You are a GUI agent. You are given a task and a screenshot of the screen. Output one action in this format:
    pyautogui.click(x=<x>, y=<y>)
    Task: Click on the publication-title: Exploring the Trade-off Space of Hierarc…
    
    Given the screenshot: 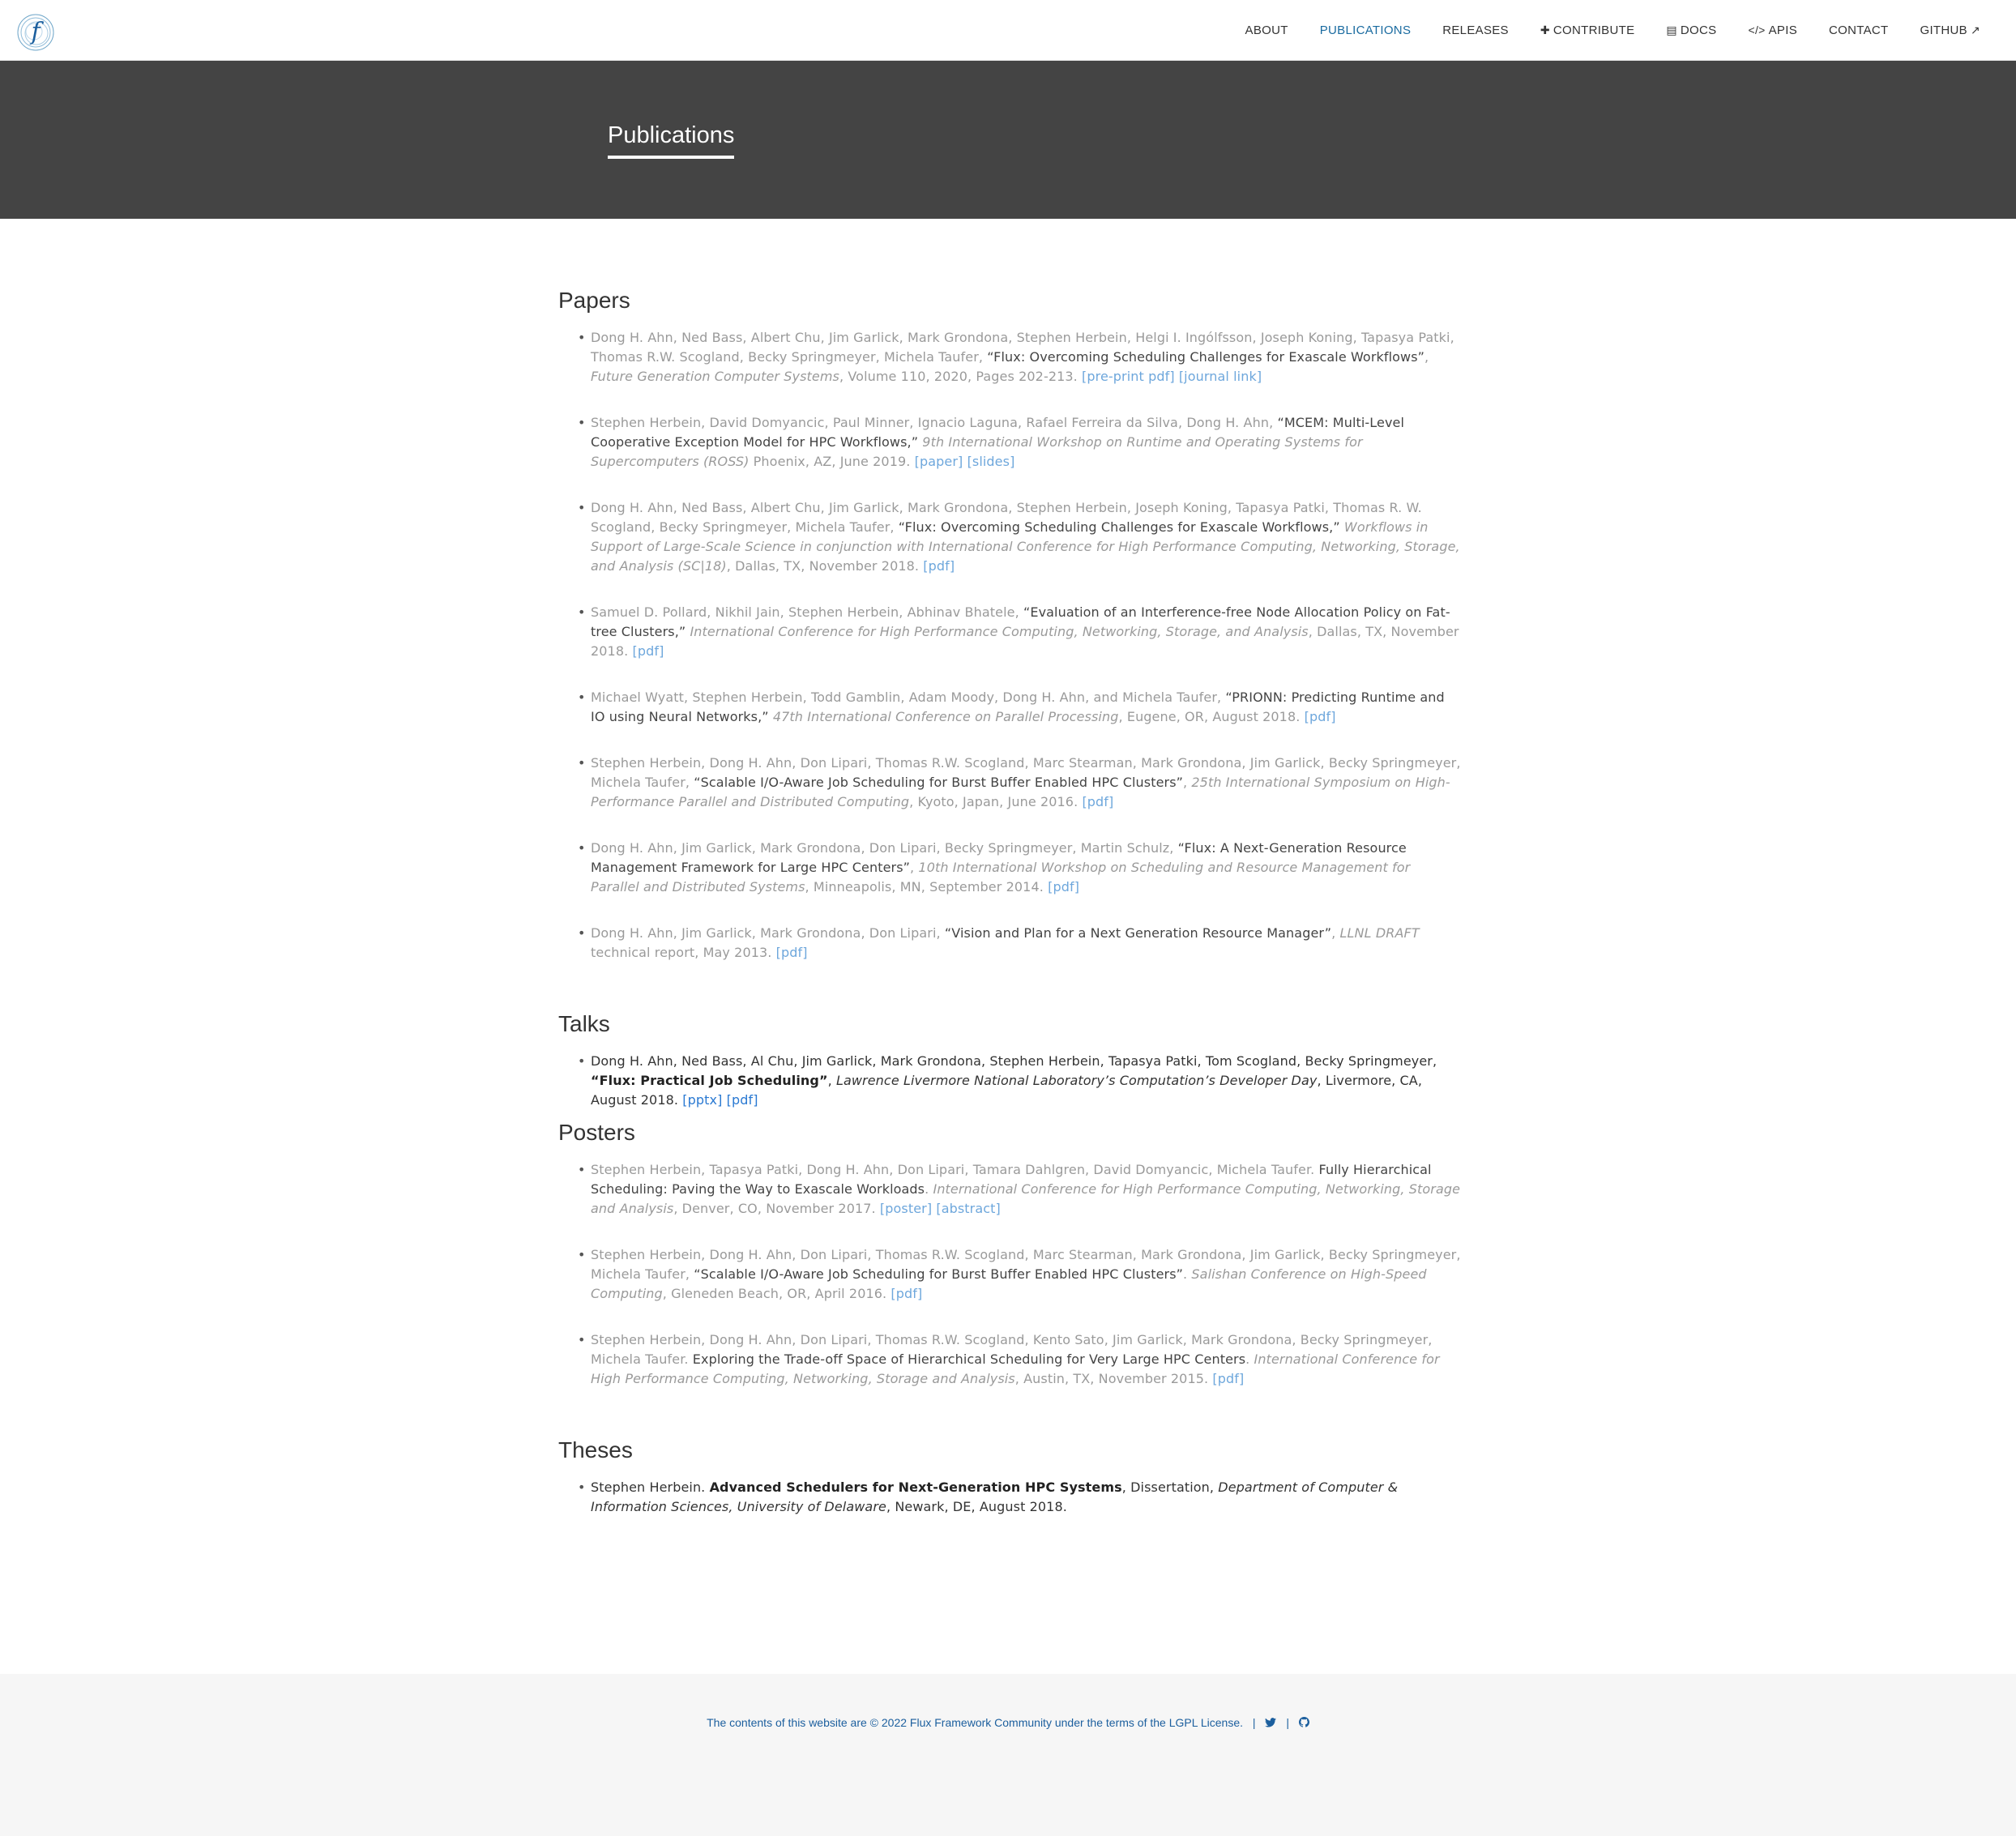 What is the action you would take?
    pyautogui.click(x=969, y=1359)
    